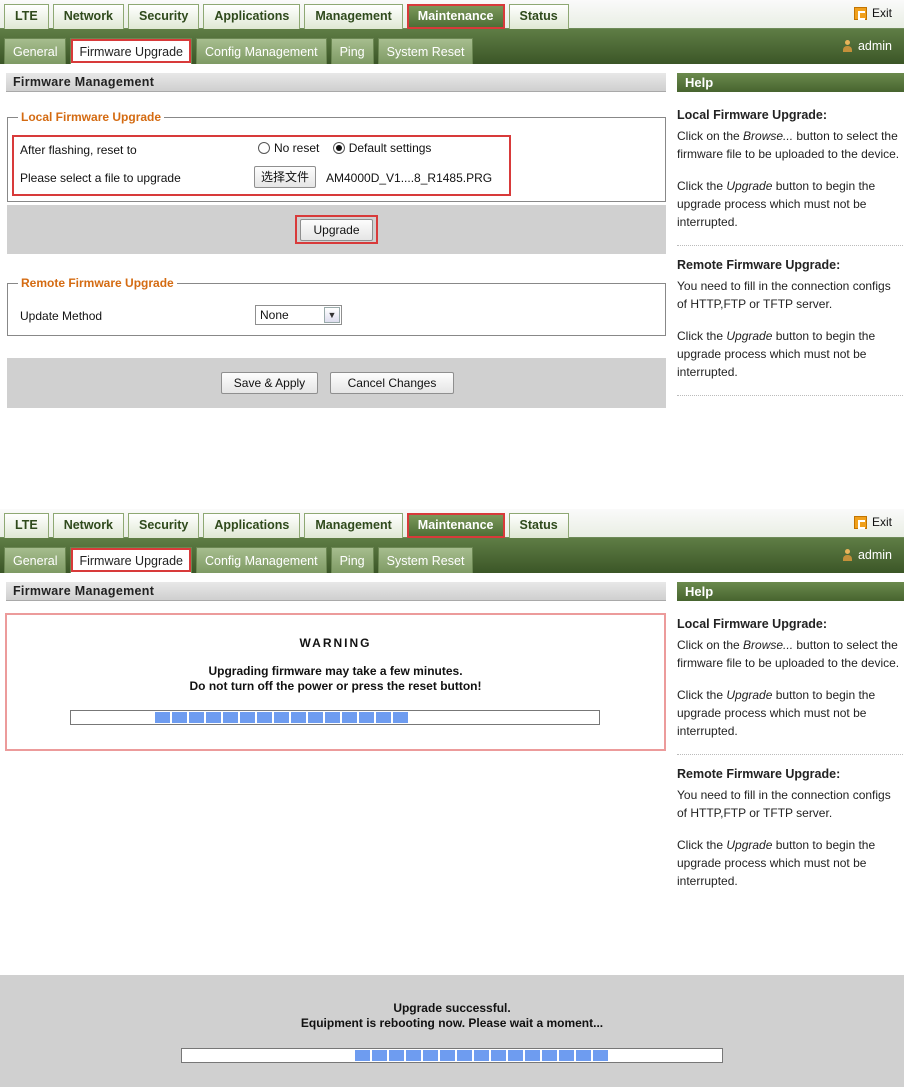  I want to click on warning-title: WARNING, so click(335, 643).